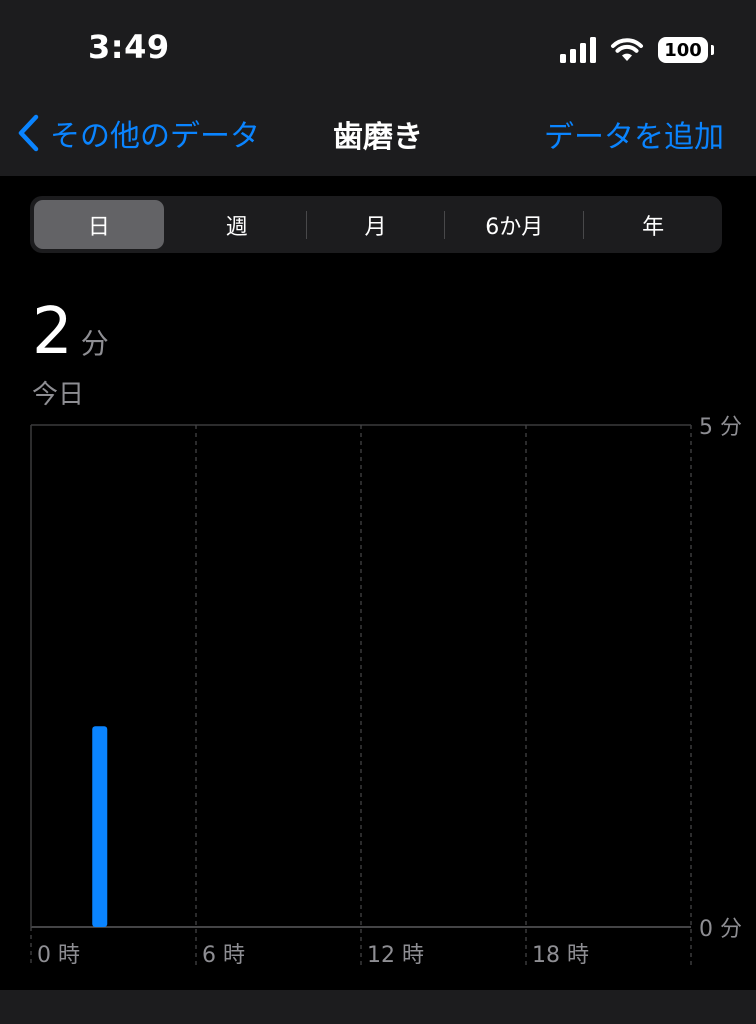  I want to click on period-segmented-control: 日 週 月 6か月 年, so click(376, 224).